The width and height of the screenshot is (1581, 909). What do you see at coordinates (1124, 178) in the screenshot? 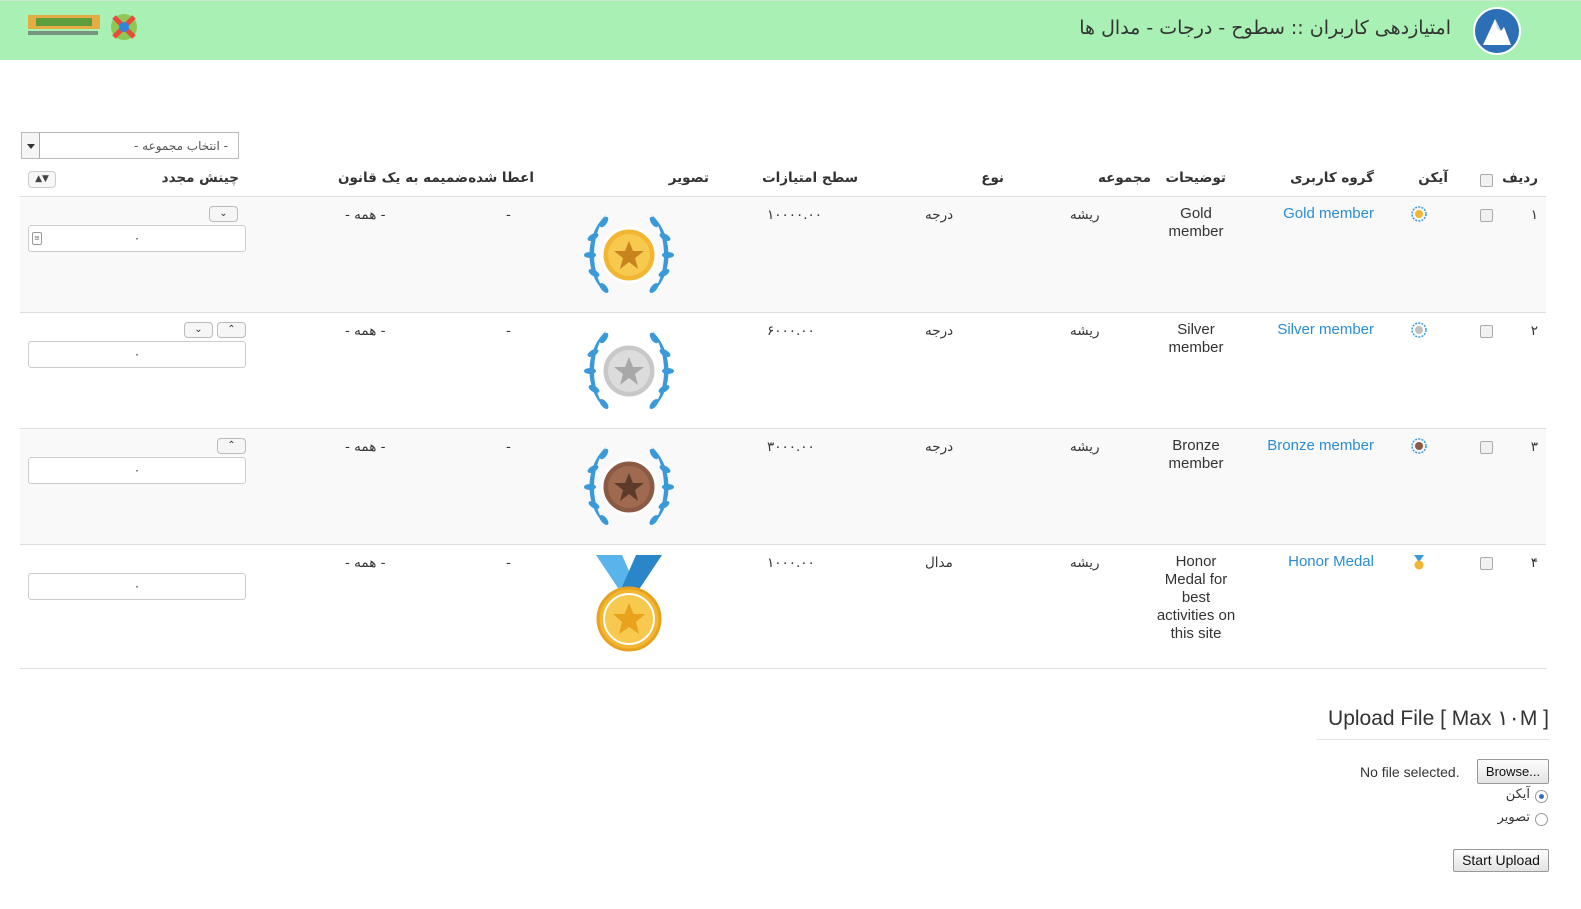
I see `th-set: مجموعه` at bounding box center [1124, 178].